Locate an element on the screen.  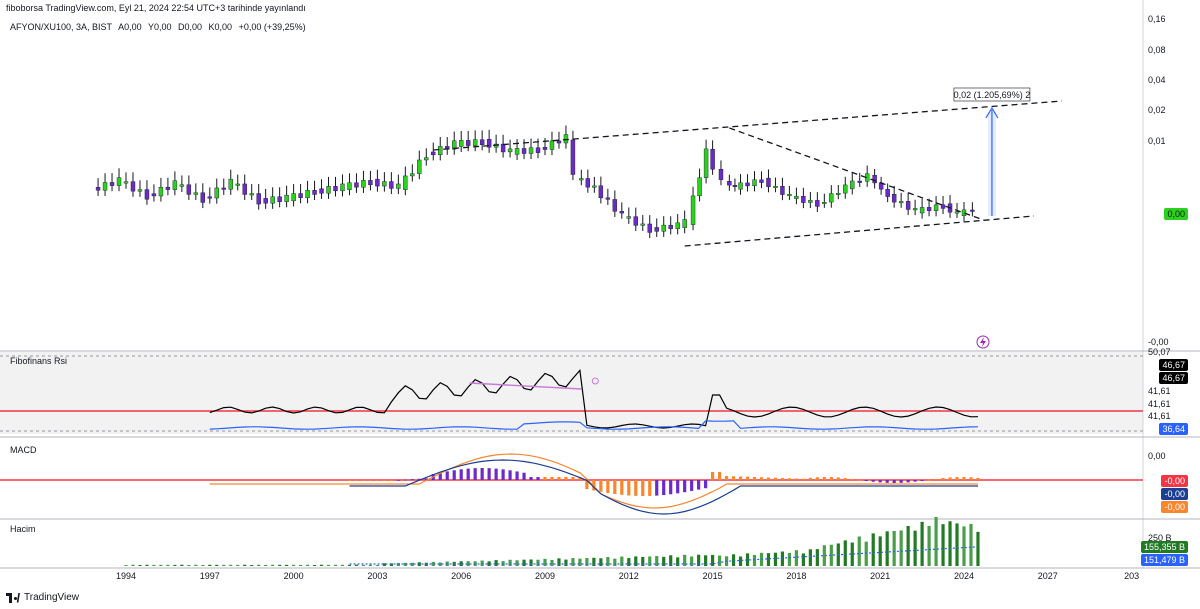
x-tick-label: 2024 is located at coordinates (964, 576).